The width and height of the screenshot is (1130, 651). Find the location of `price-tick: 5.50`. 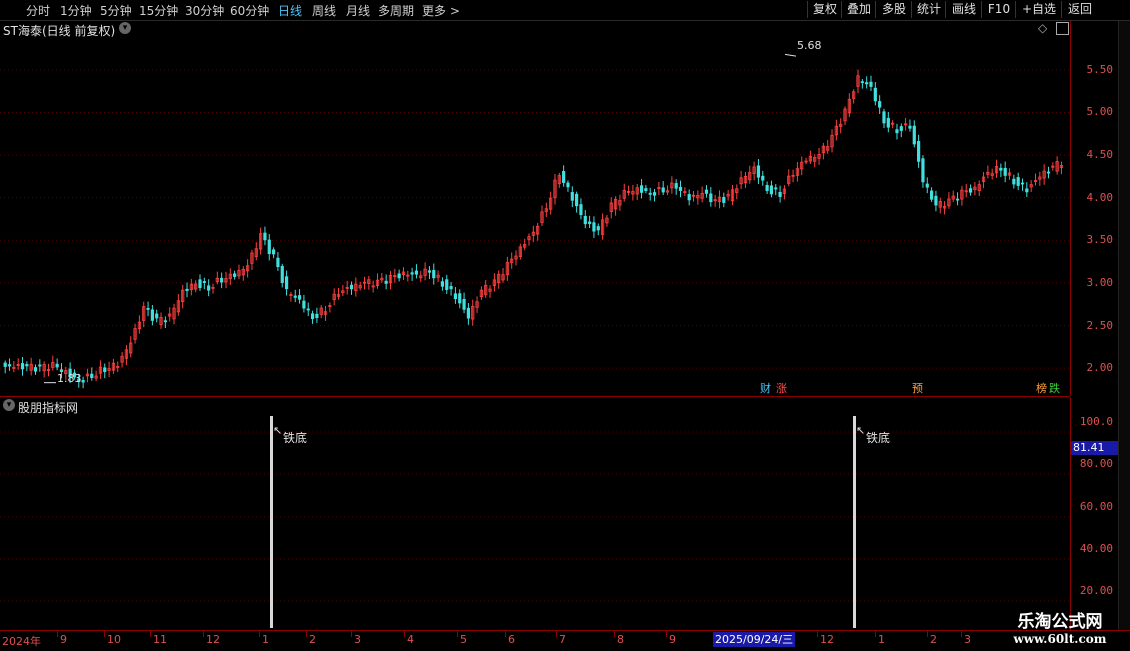

price-tick: 5.50 is located at coordinates (1100, 69).